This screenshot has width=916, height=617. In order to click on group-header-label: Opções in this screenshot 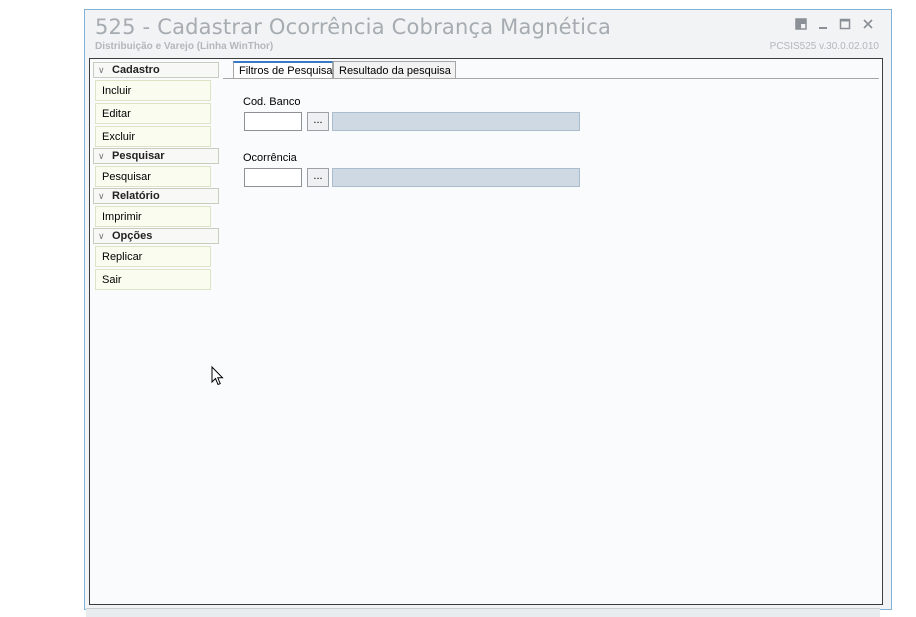, I will do `click(132, 236)`.